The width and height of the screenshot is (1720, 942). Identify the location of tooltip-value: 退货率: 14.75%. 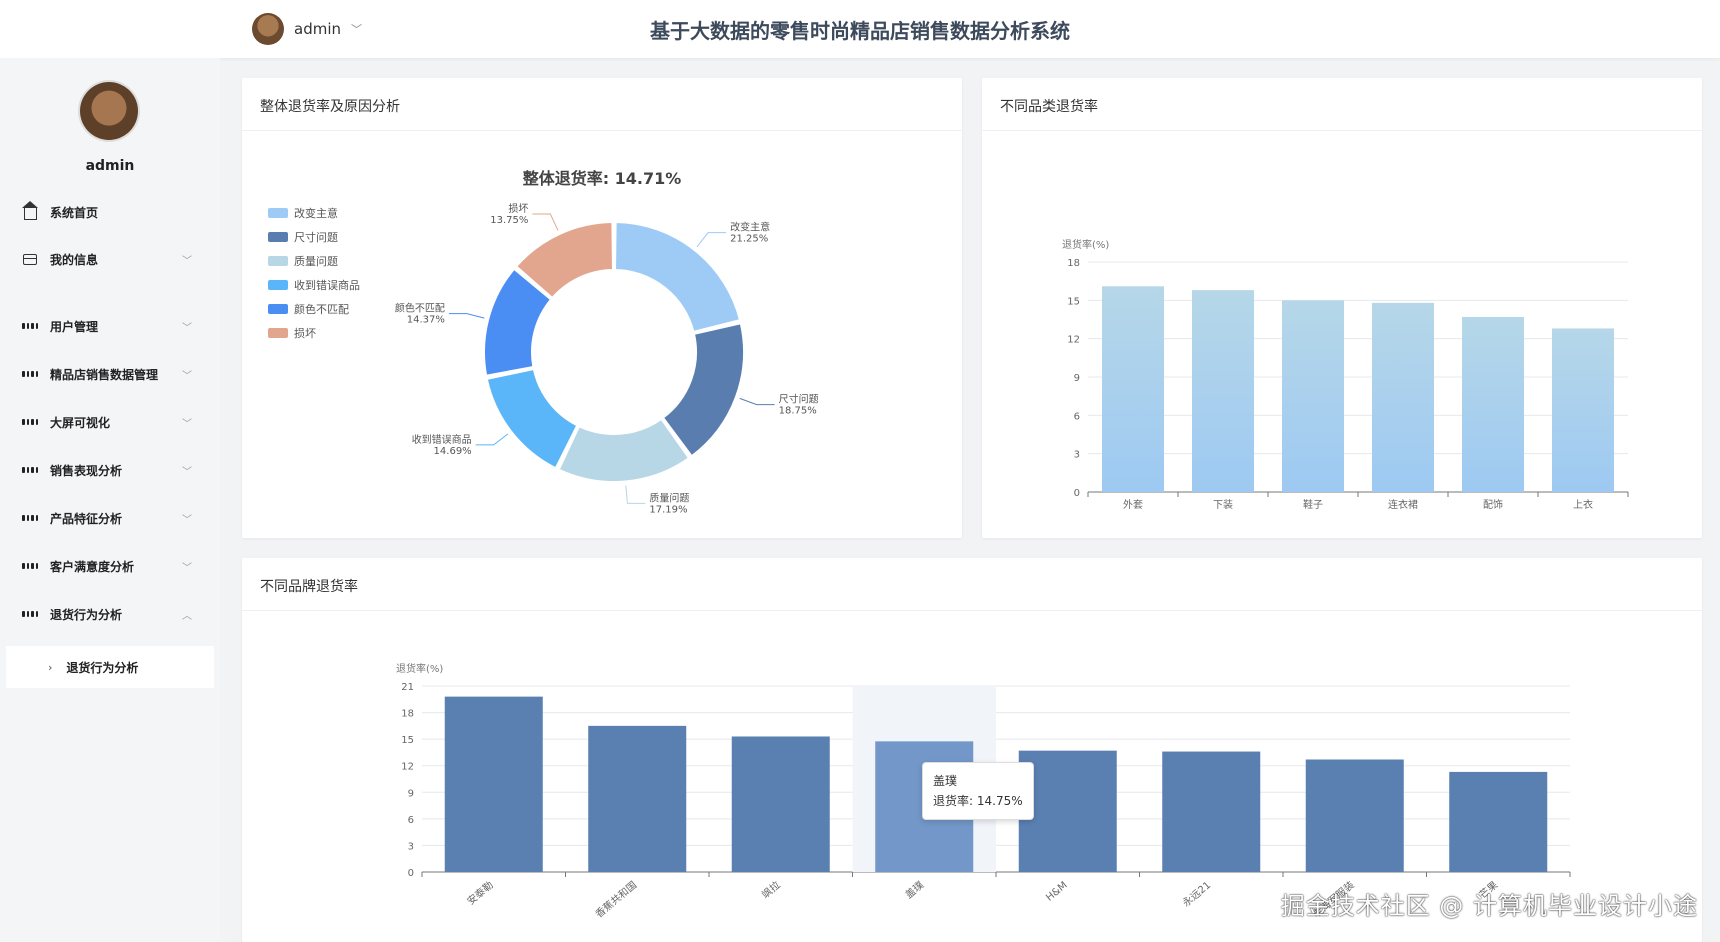
(978, 801).